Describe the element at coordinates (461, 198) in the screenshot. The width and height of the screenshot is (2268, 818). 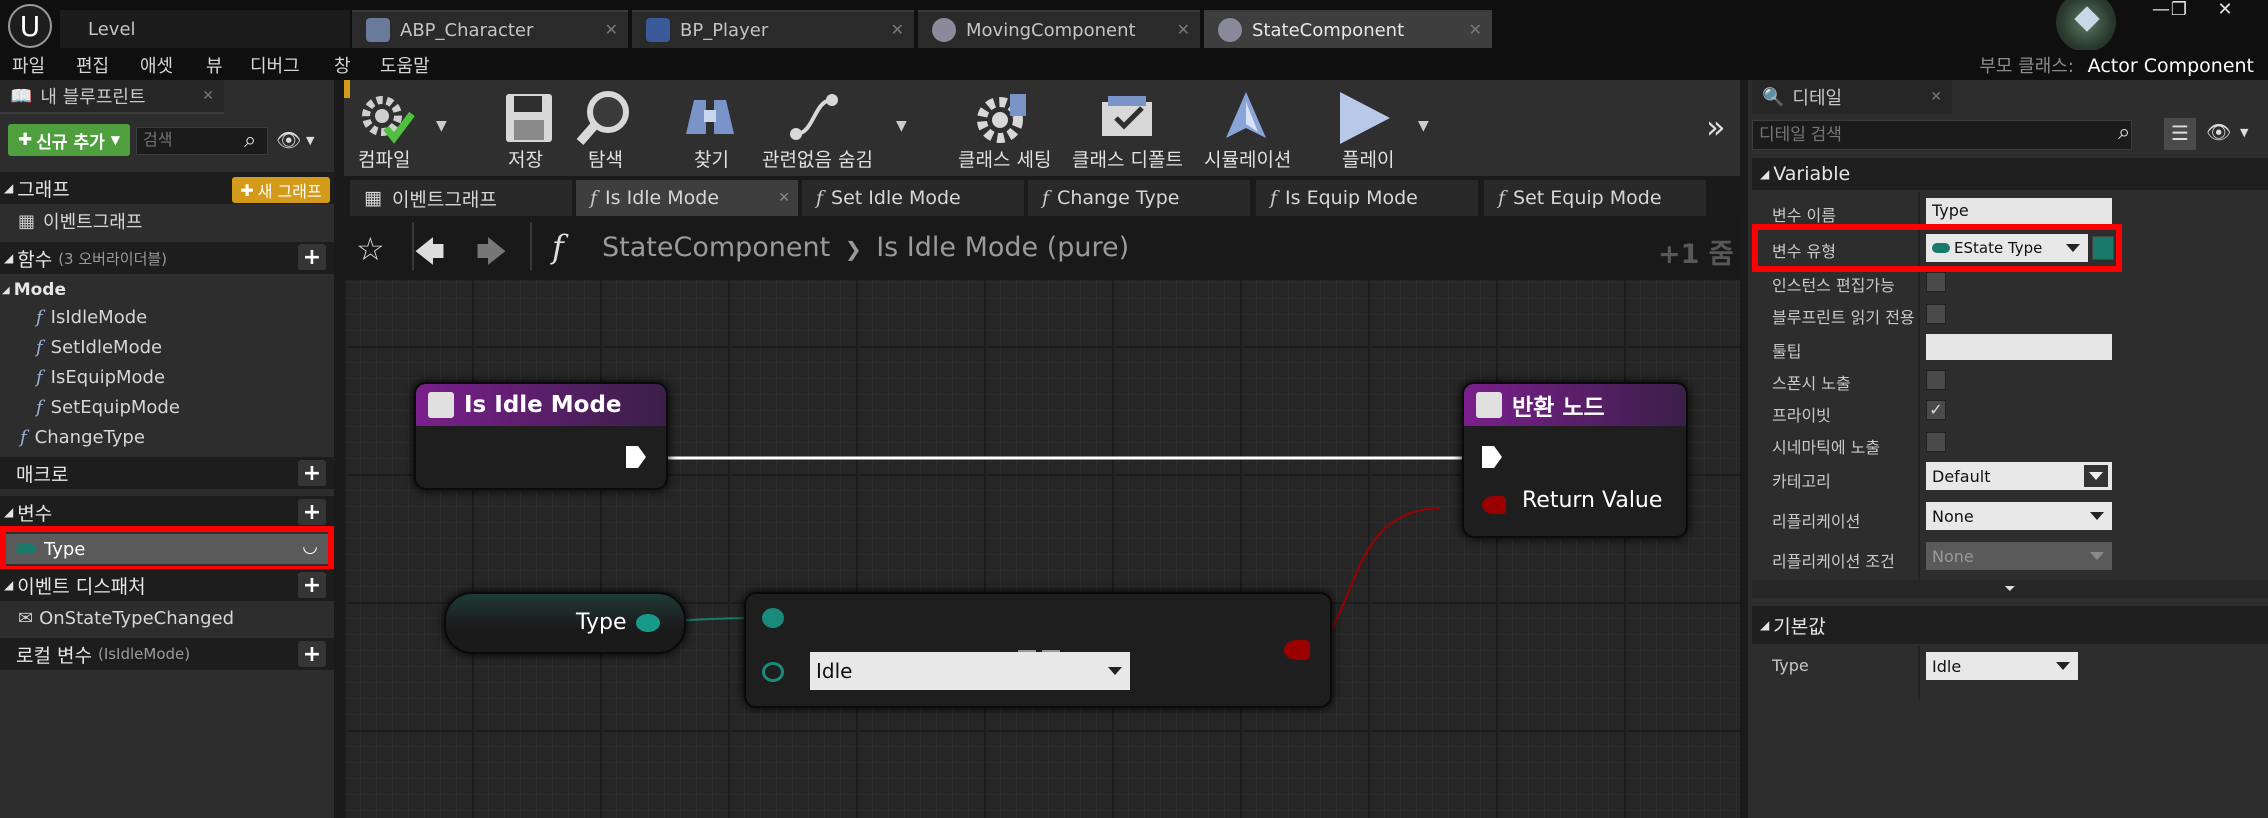
I see `tab-event-graph: ▦ 이벤트그래프` at that location.